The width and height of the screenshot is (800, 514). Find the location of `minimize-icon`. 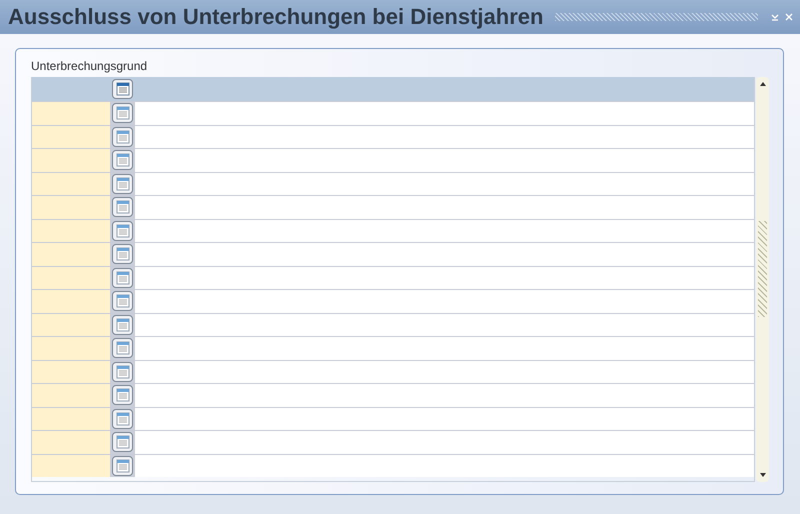

minimize-icon is located at coordinates (775, 17).